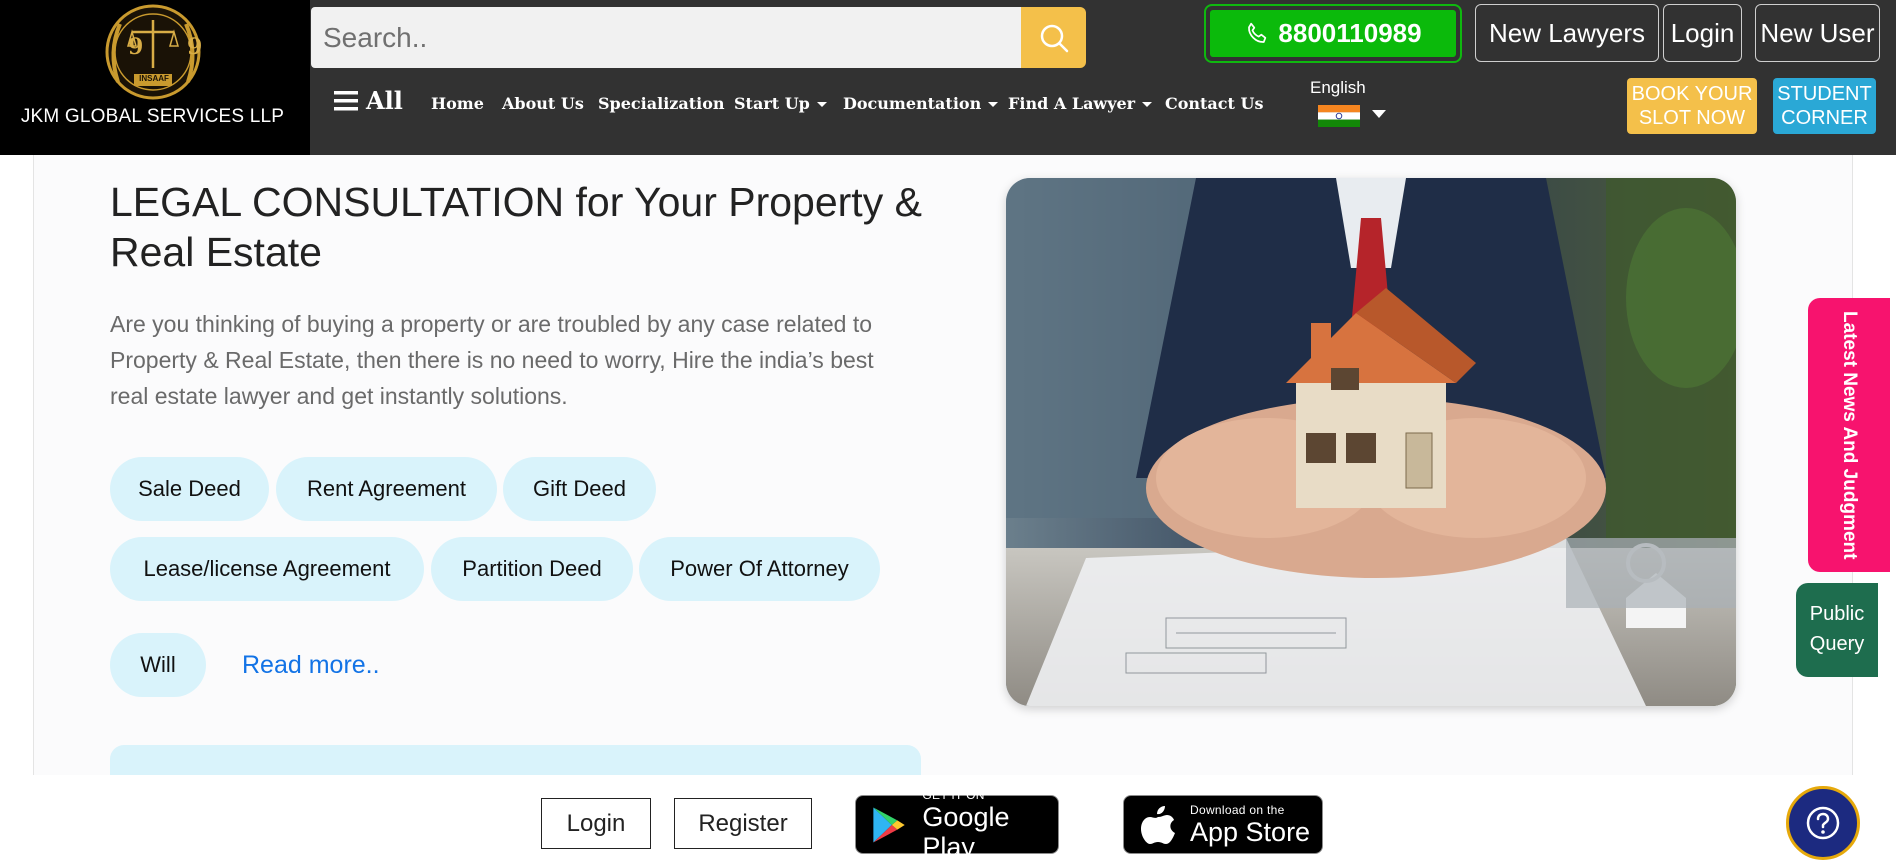 This screenshot has height=868, width=1896. Describe the element at coordinates (532, 569) in the screenshot. I see `chip-partition-deed: Partition Deed` at that location.